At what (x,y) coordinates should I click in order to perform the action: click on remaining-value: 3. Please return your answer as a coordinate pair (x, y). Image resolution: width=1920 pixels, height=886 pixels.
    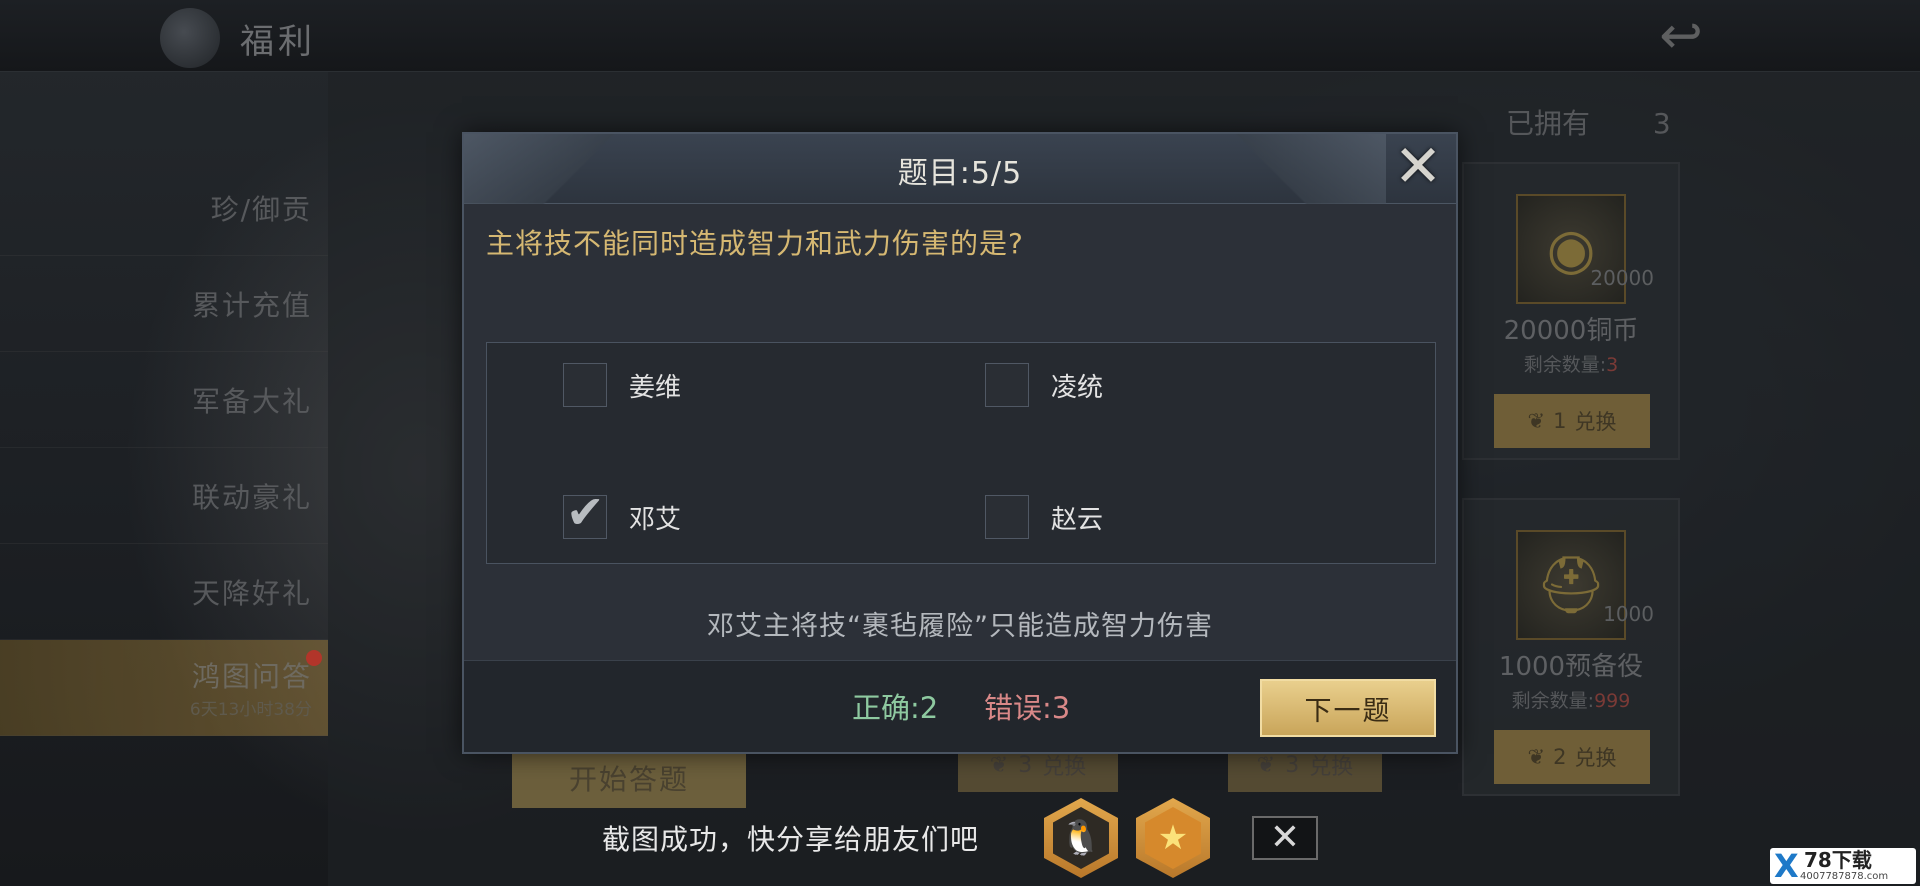
    Looking at the image, I should click on (1612, 365).